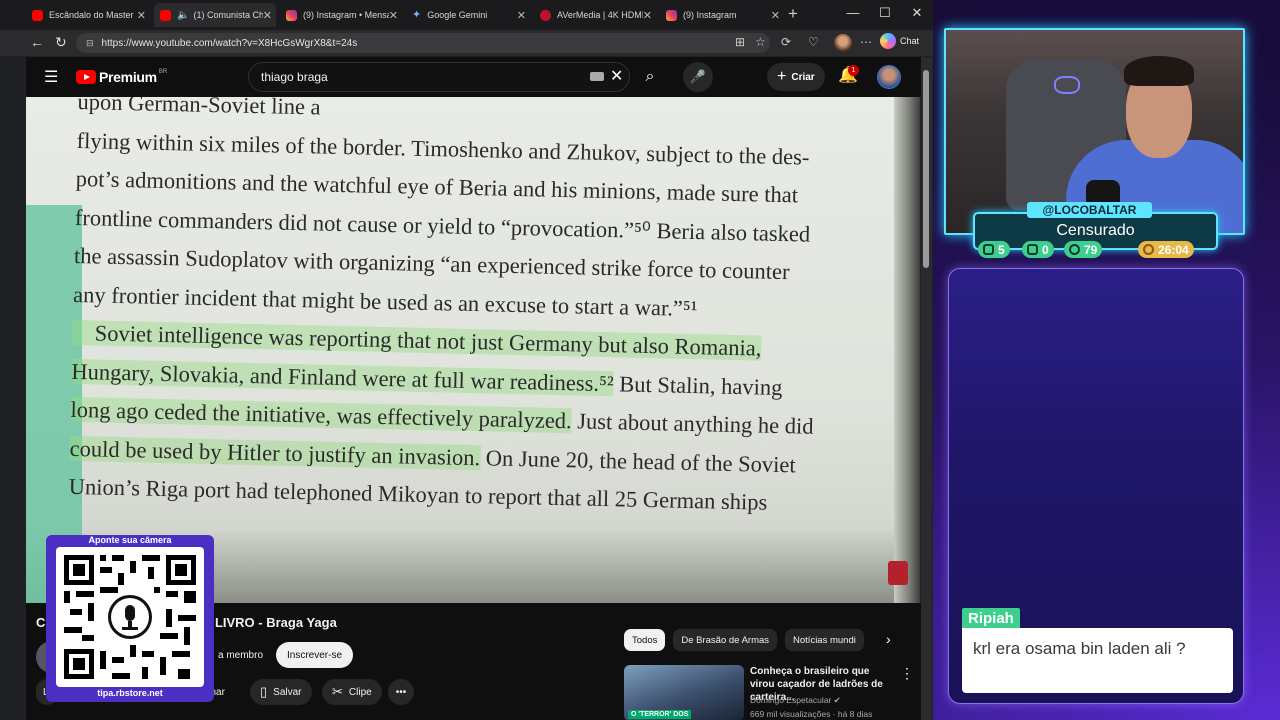  What do you see at coordinates (545, 15) in the screenshot?
I see `avermedia-icon` at bounding box center [545, 15].